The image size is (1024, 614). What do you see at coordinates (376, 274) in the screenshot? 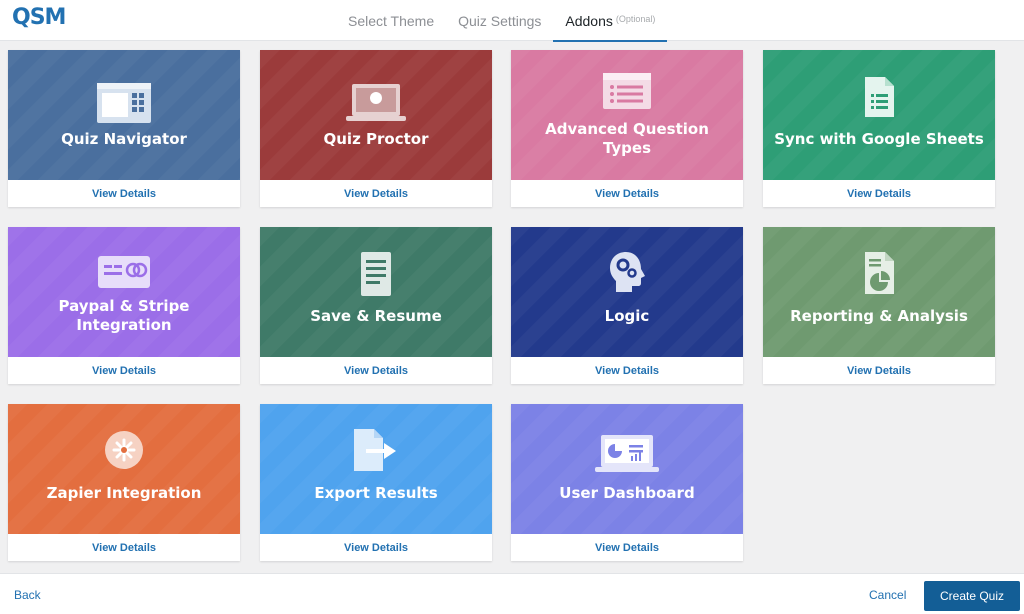
I see `document-icon` at bounding box center [376, 274].